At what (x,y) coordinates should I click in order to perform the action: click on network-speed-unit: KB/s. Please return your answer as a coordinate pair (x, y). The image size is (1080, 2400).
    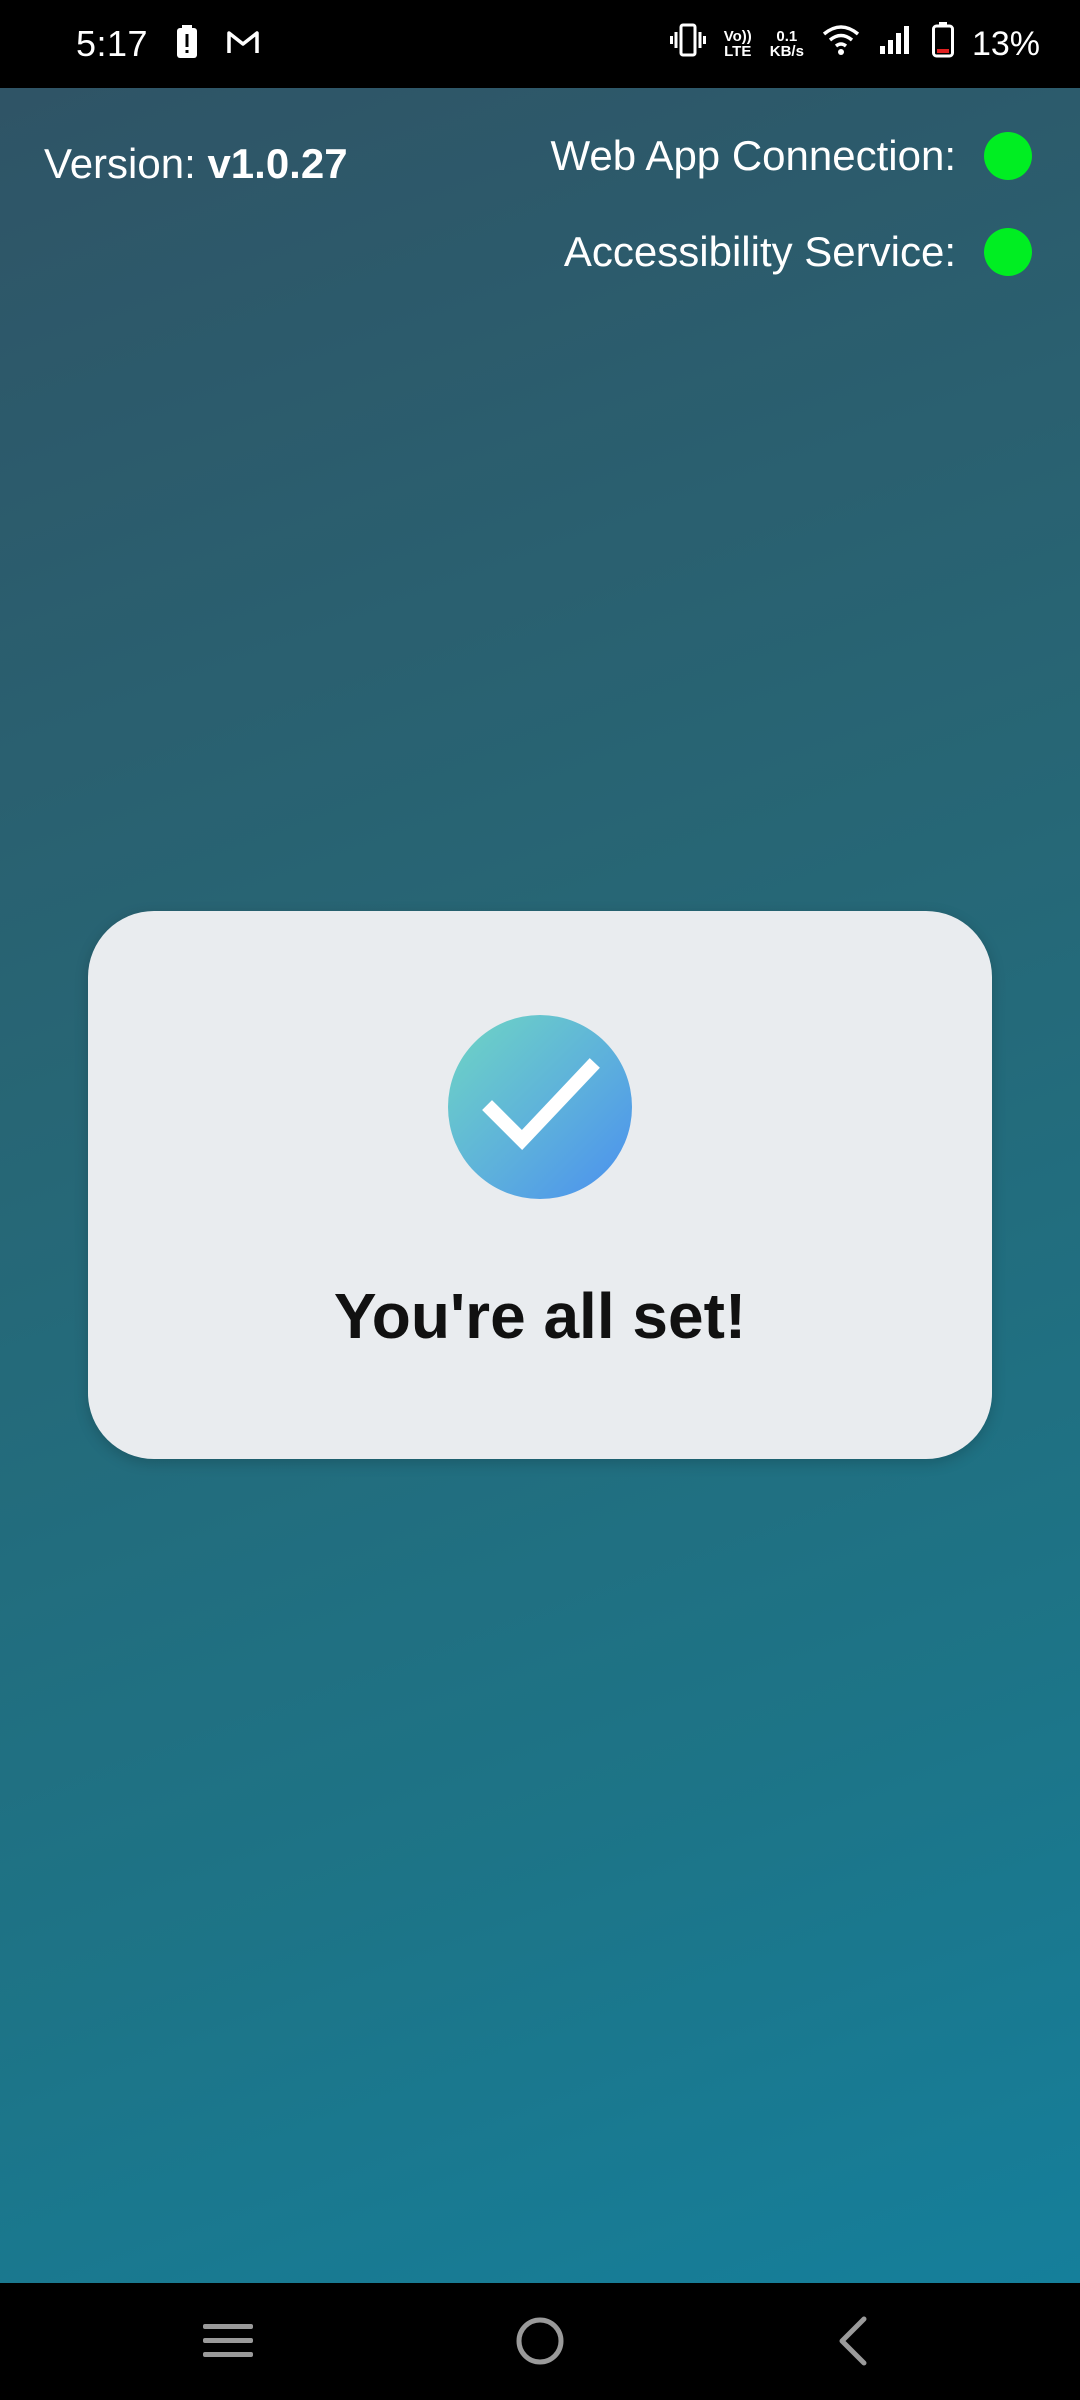
    Looking at the image, I should click on (786, 51).